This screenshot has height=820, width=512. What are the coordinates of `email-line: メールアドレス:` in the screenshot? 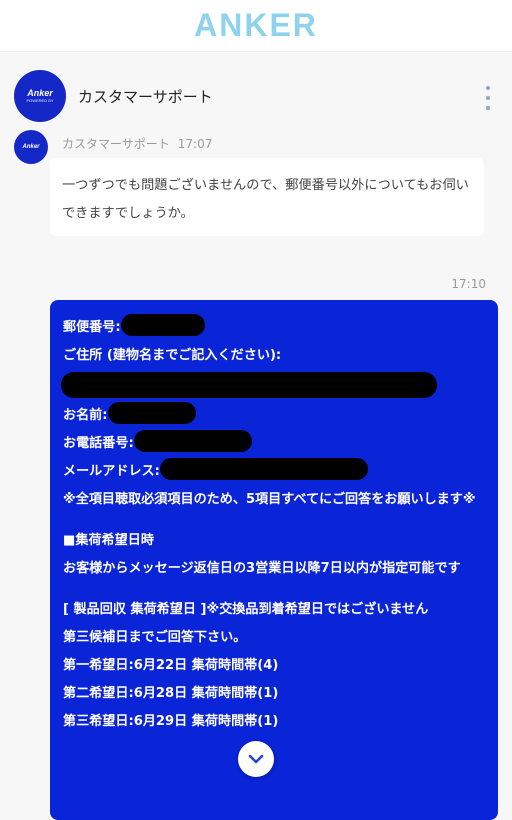 It's located at (274, 472).